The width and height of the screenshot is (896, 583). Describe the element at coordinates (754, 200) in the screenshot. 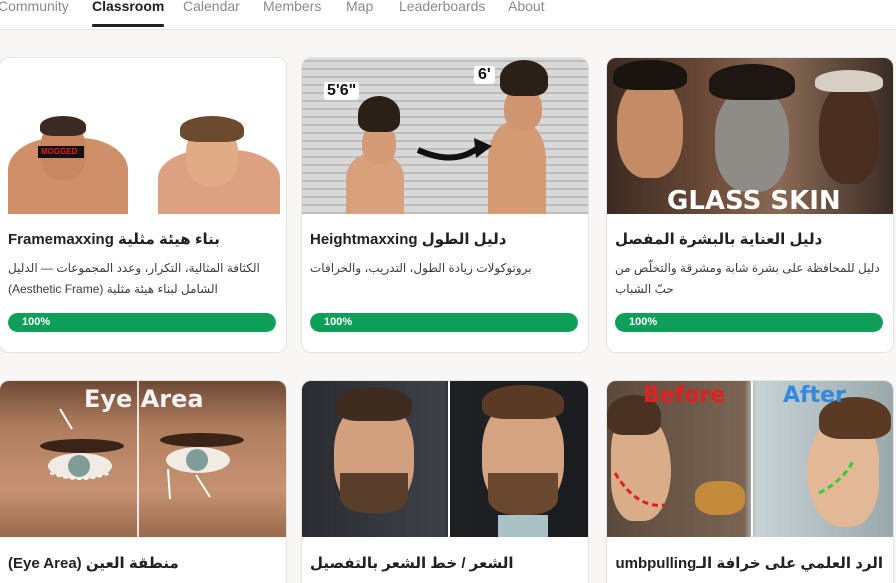

I see `thumbnail-caption: GLASS SKIN` at that location.